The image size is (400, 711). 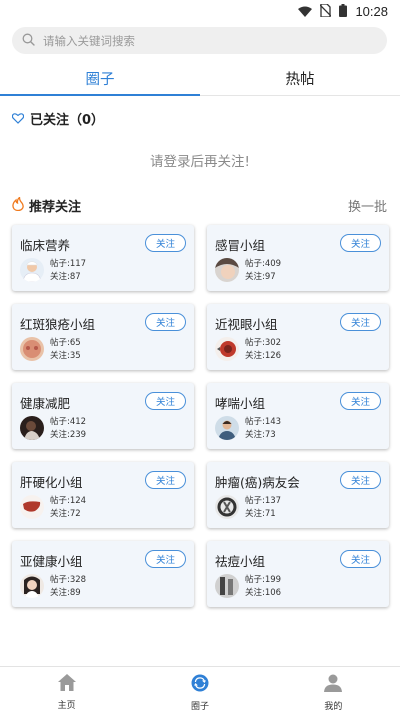 I want to click on silhouette-avatar, so click(x=32, y=428).